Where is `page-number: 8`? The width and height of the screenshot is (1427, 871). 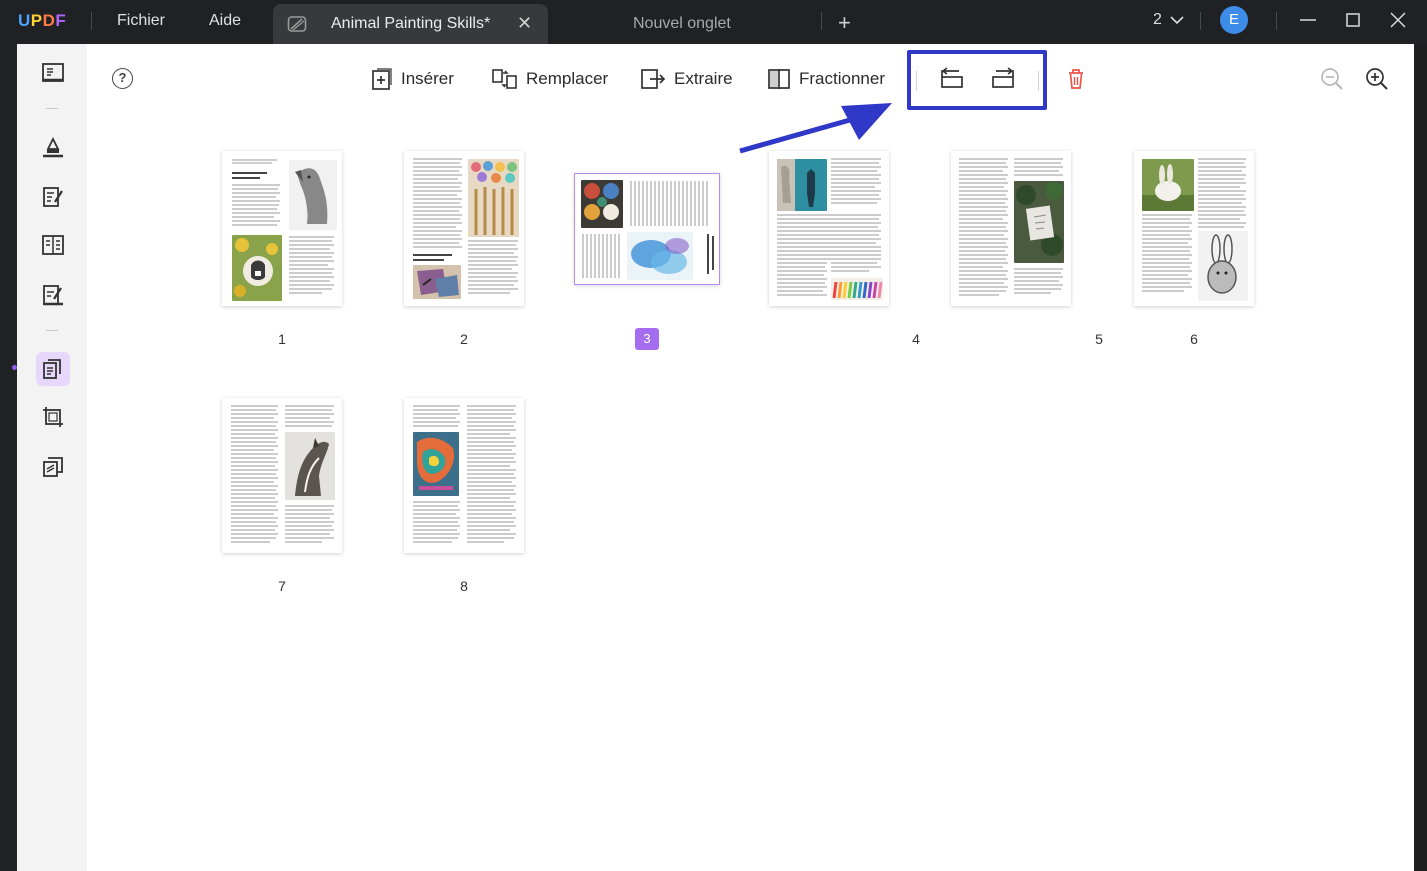
page-number: 8 is located at coordinates (464, 586).